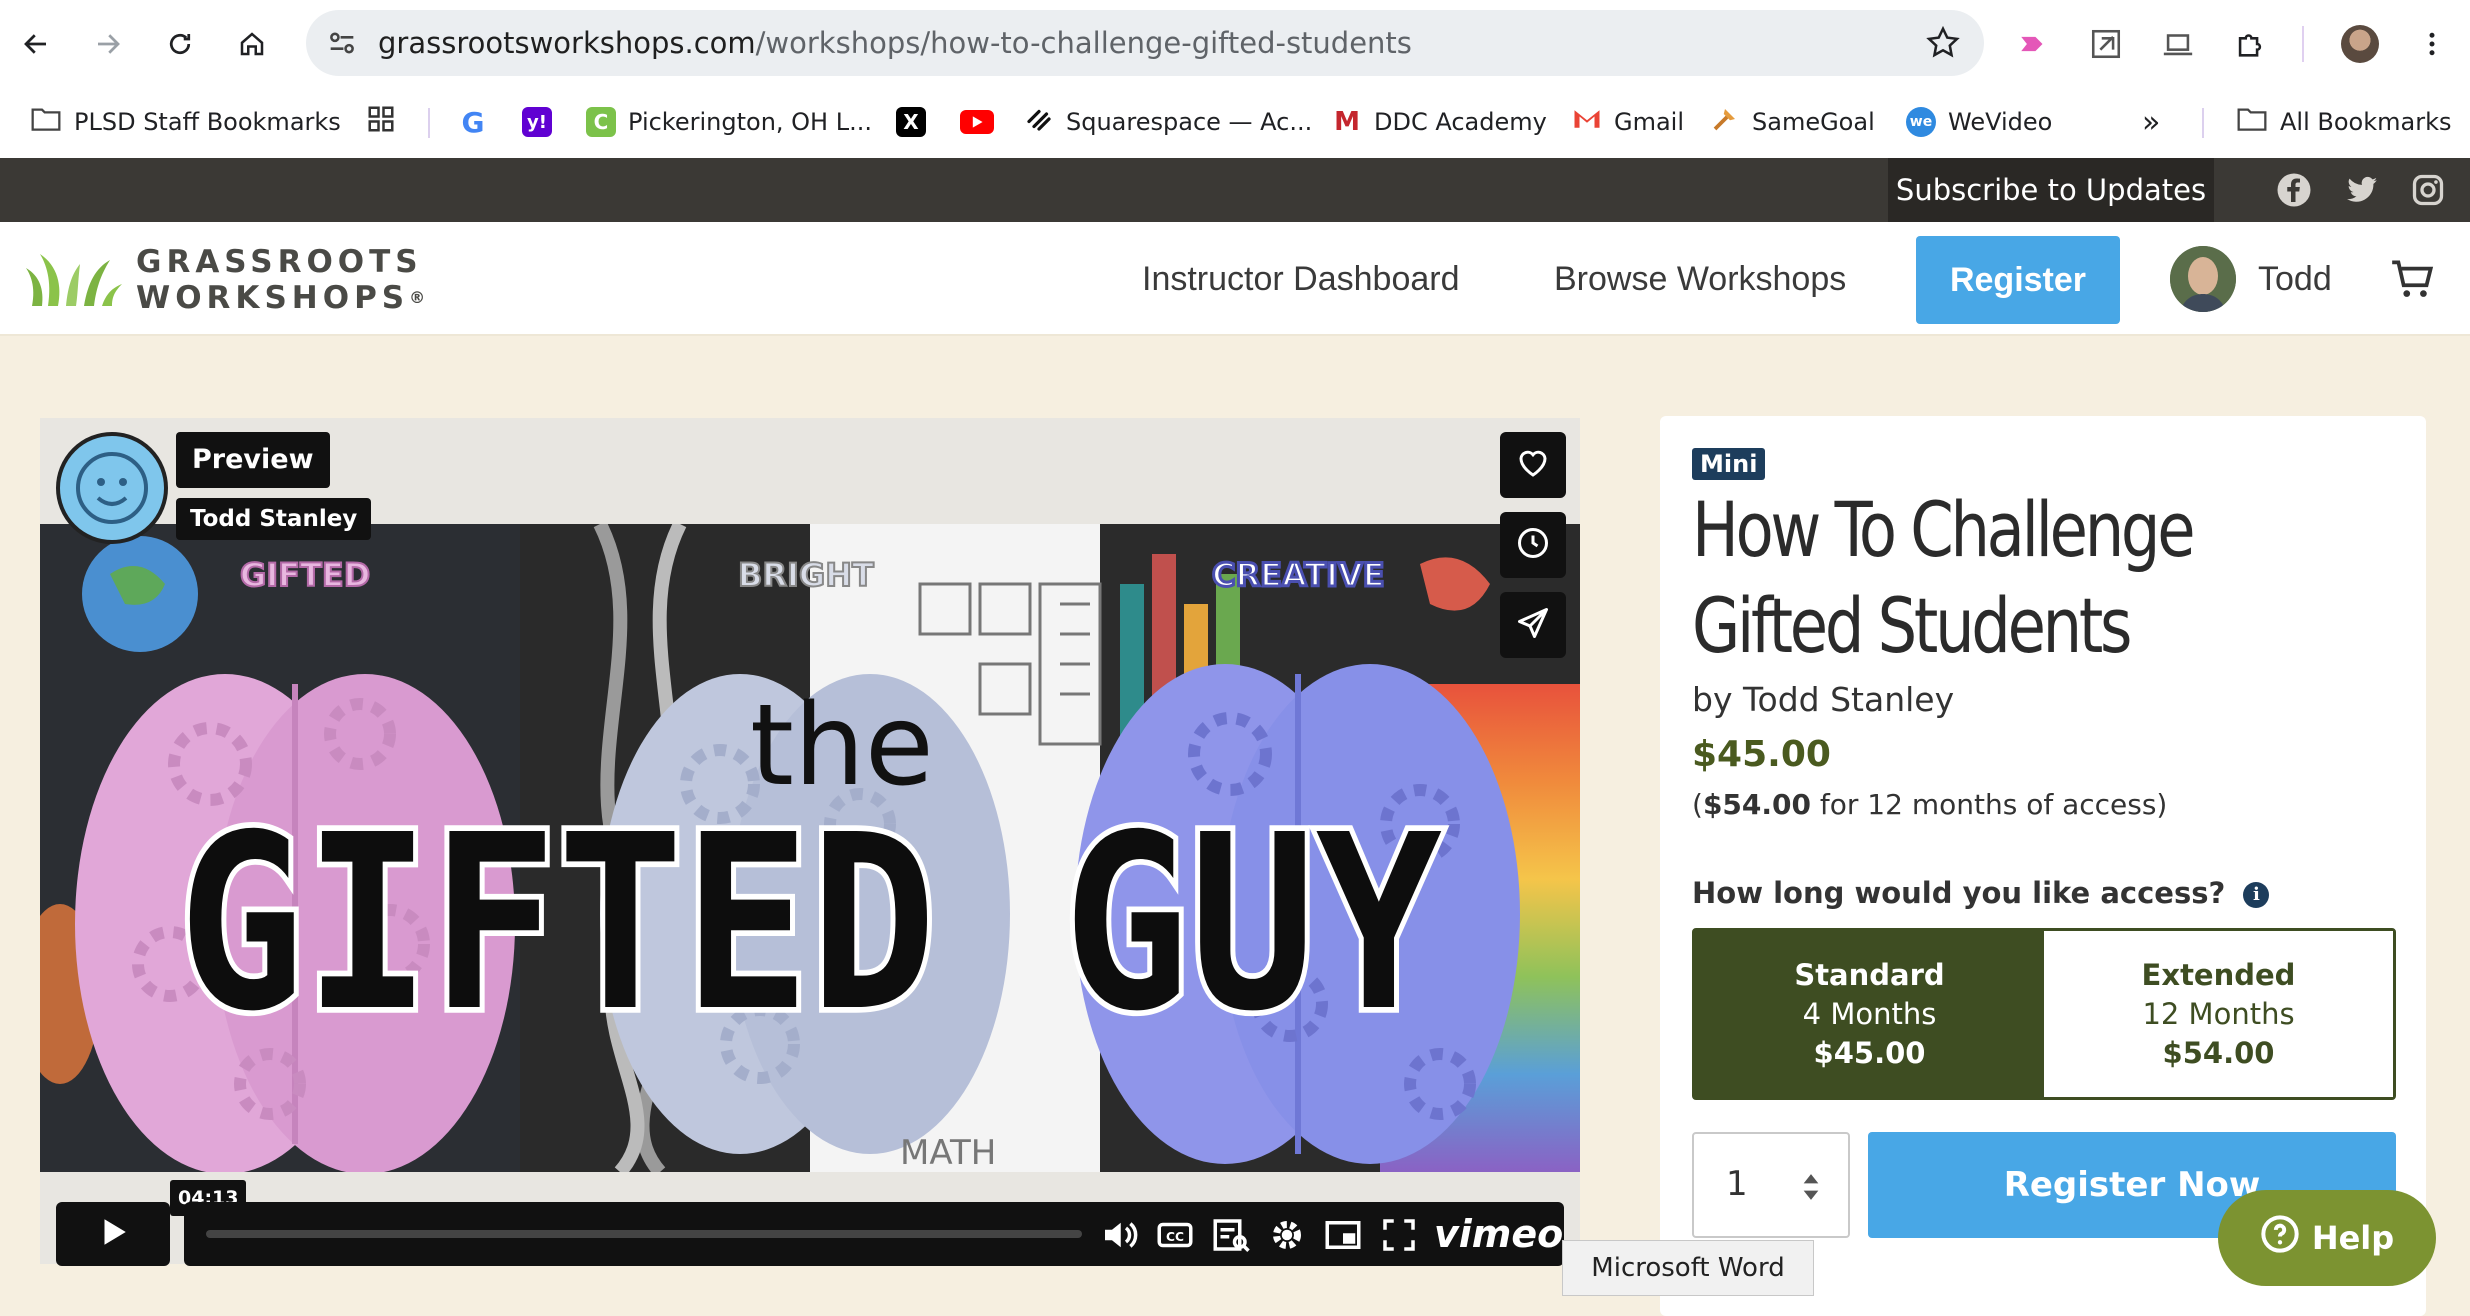 The image size is (2470, 1316). I want to click on c-icon: C, so click(601, 122).